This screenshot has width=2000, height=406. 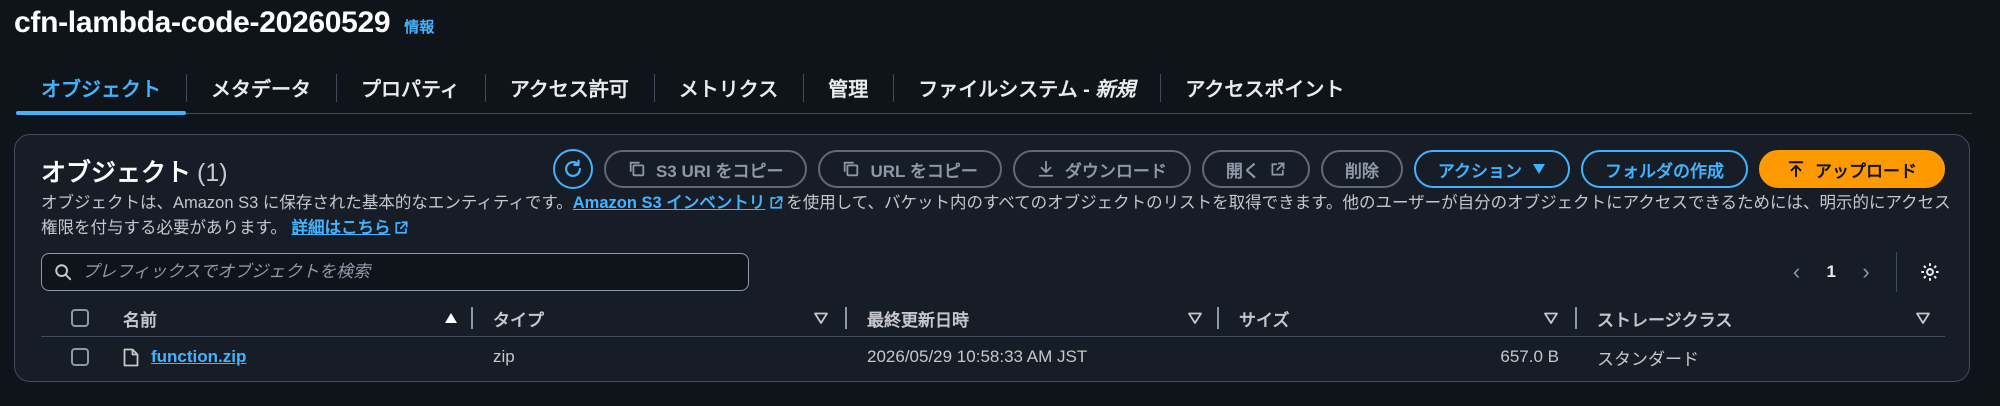 I want to click on delete-button: 削除, so click(x=1361, y=169).